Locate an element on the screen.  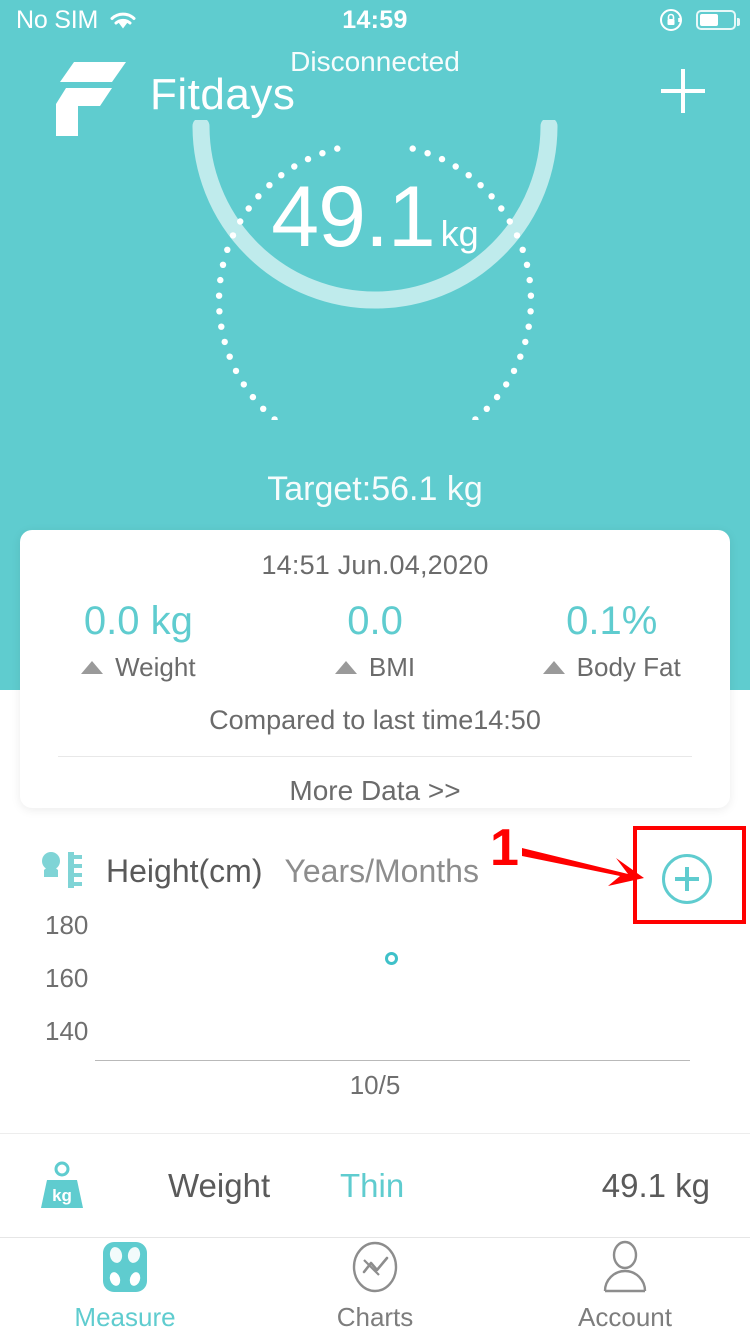
person-ruler-icon is located at coordinates (62, 870).